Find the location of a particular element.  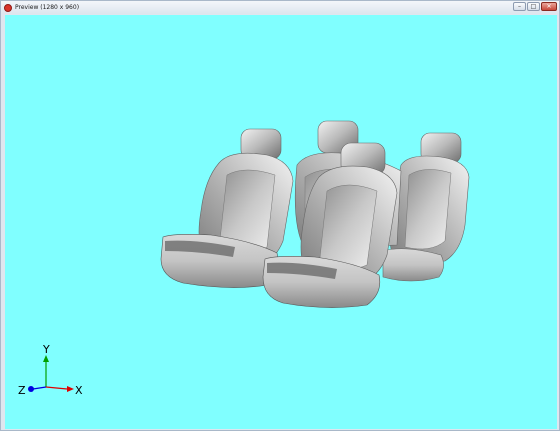

maximize-button: □ is located at coordinates (533, 6).